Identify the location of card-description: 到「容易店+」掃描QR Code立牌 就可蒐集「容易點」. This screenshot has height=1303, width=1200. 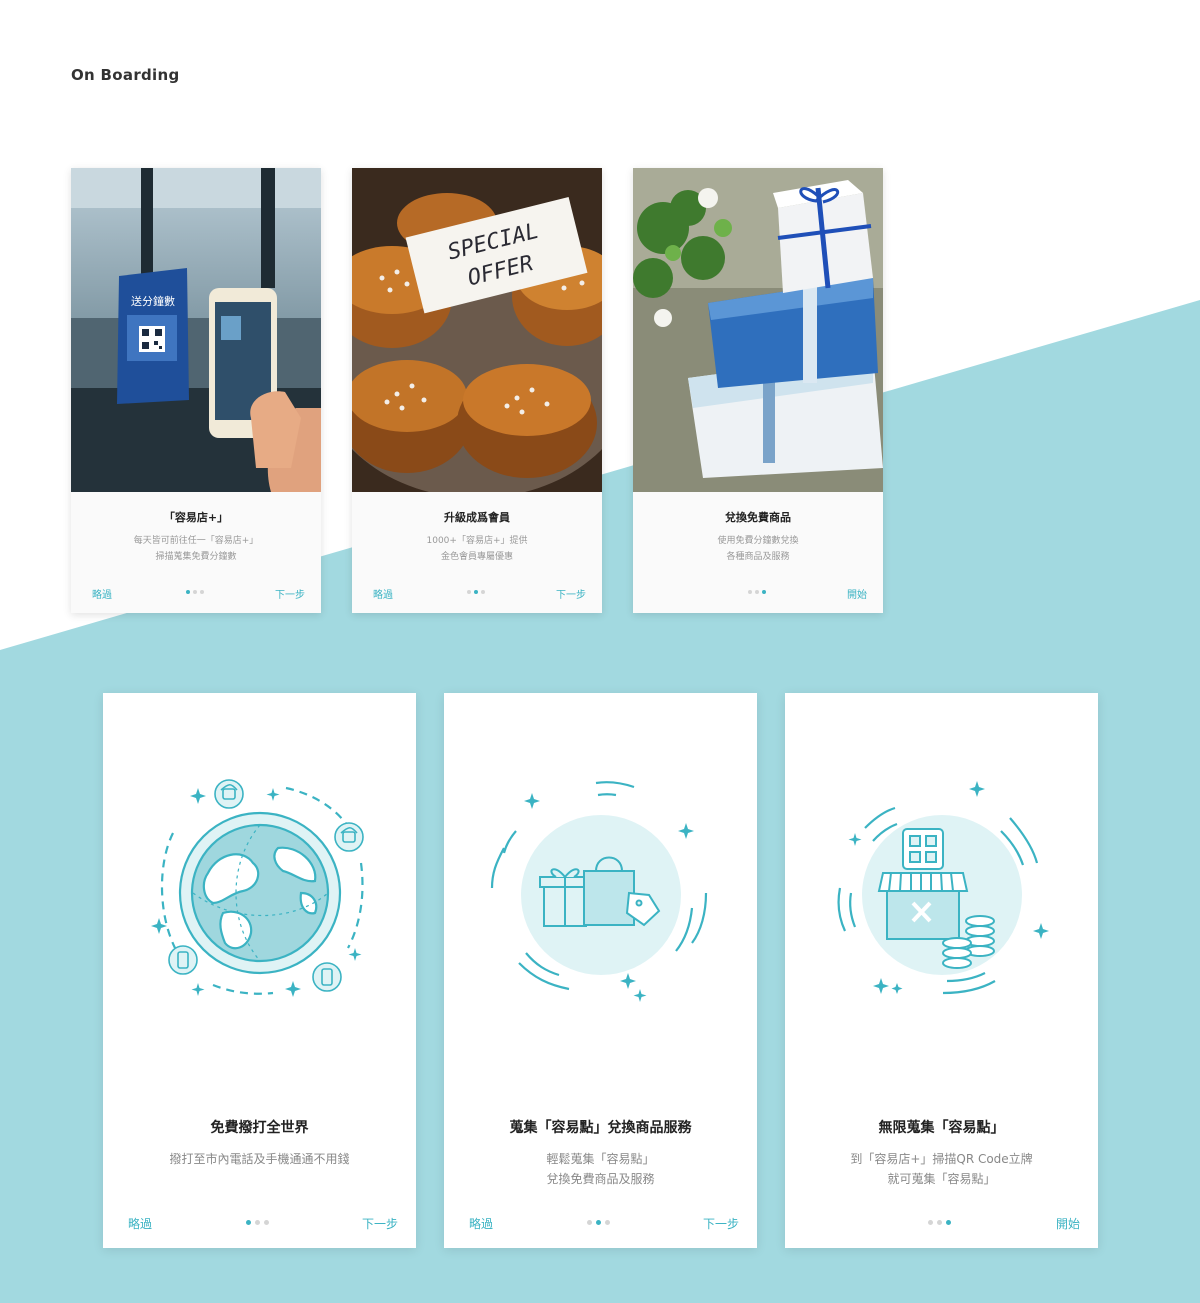
(941, 1169).